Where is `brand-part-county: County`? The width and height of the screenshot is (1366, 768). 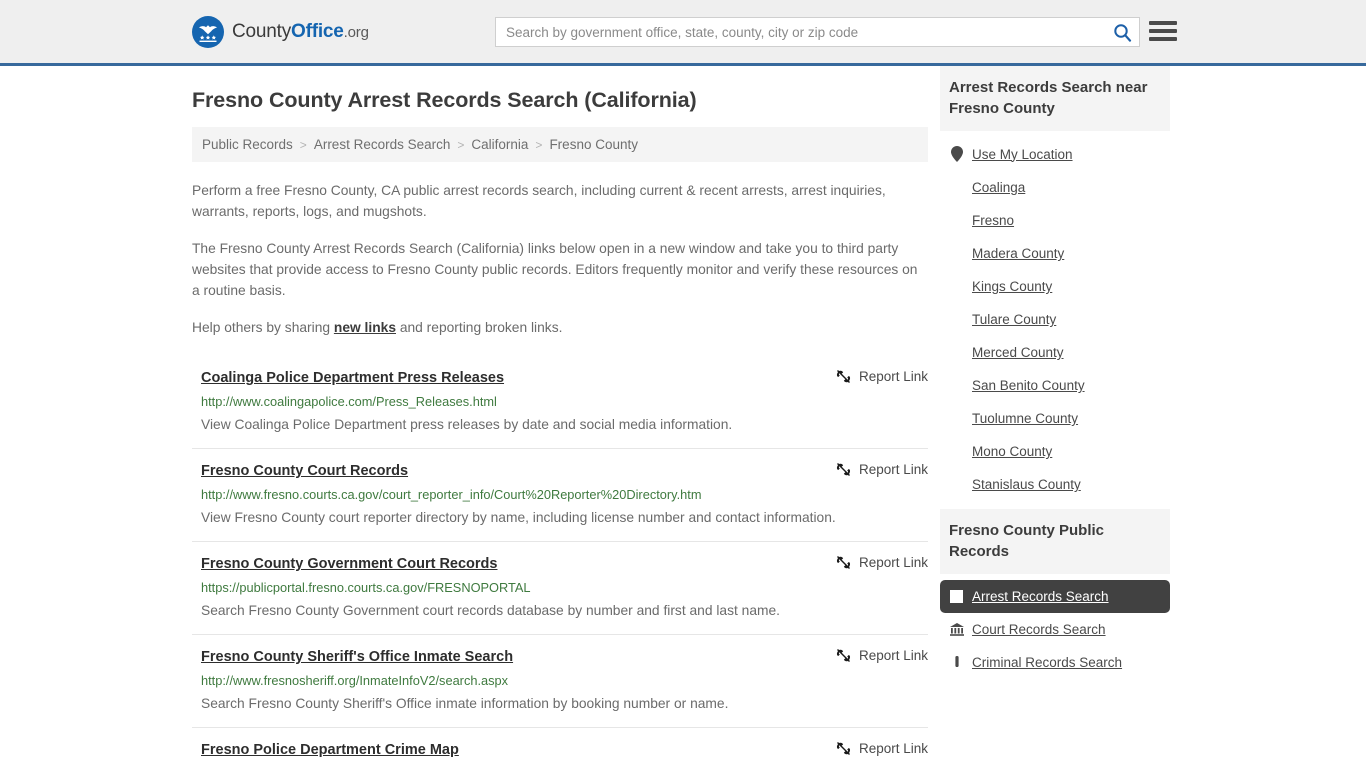 brand-part-county: County is located at coordinates (262, 31).